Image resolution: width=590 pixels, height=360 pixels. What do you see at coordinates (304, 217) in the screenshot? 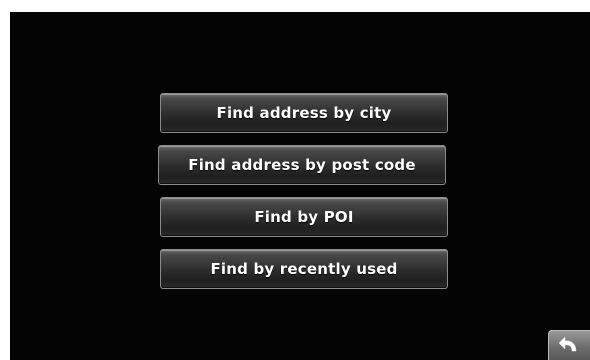
I see `find-by-poi-button: Find by POI` at bounding box center [304, 217].